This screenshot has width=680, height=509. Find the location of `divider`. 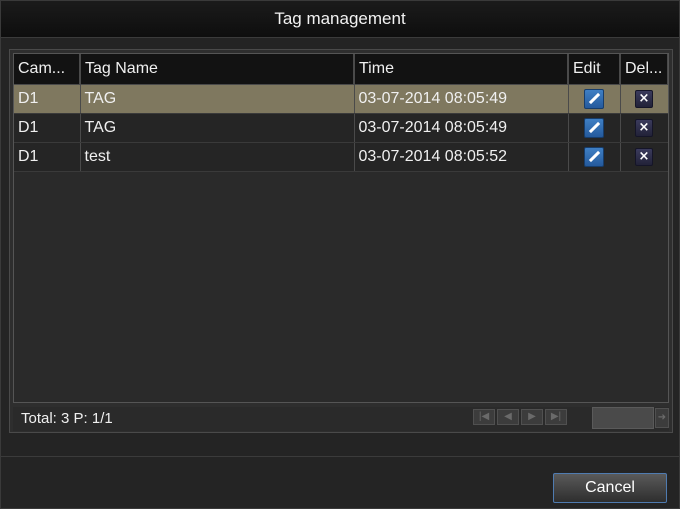

divider is located at coordinates (340, 456).